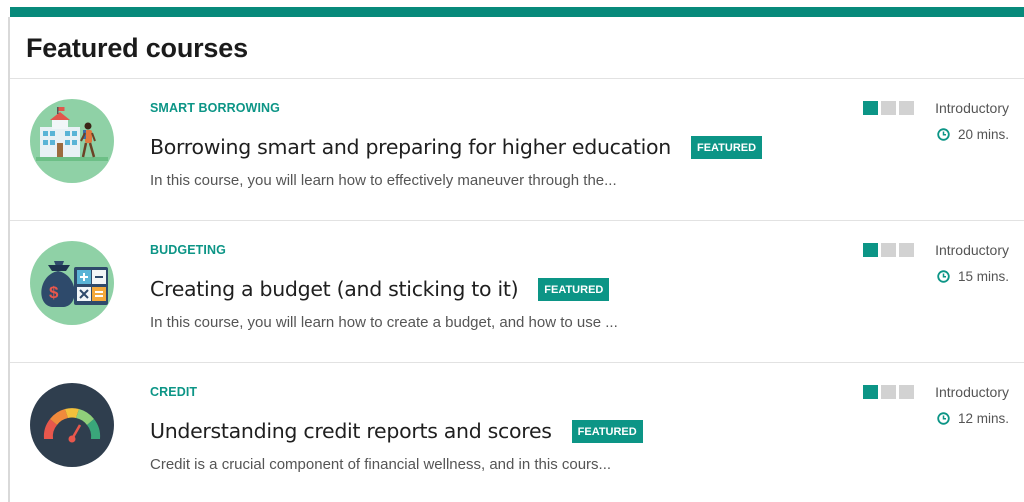 Image resolution: width=1024 pixels, height=502 pixels. Describe the element at coordinates (72, 141) in the screenshot. I see `school-building-icon` at that location.